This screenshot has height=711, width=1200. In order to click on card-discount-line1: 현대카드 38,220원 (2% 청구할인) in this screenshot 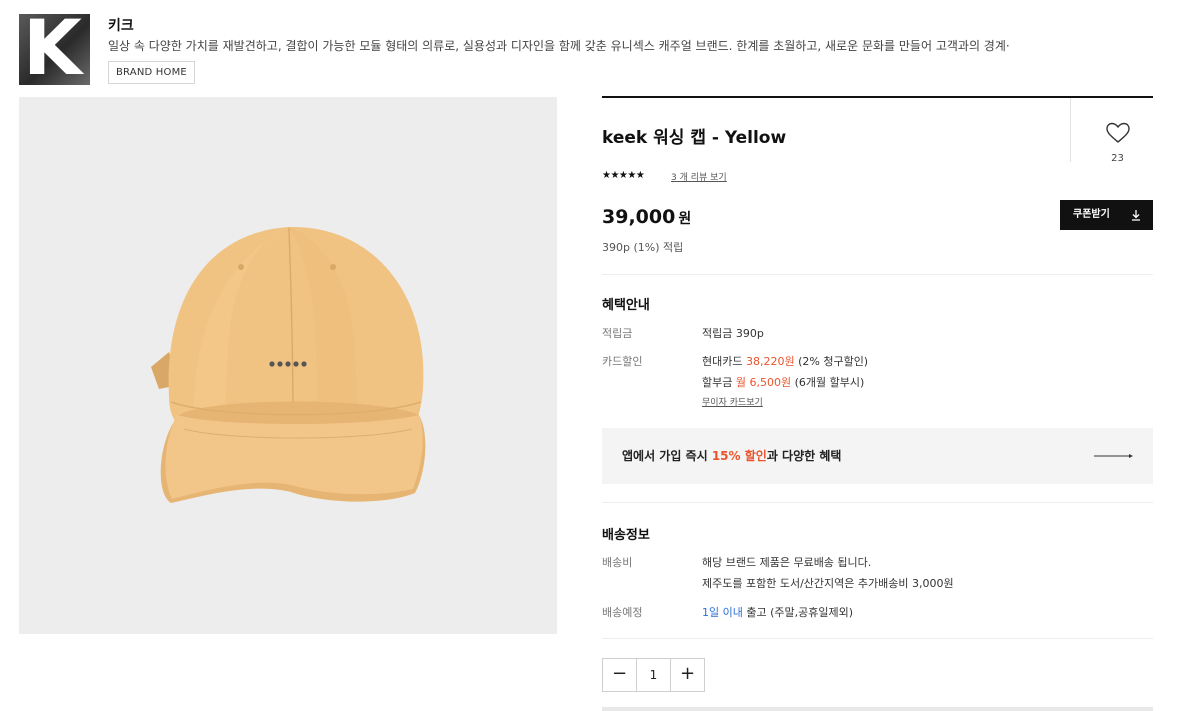, I will do `click(785, 361)`.